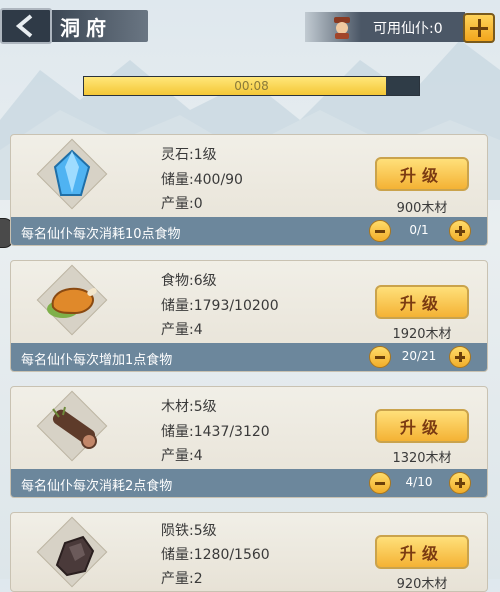 This screenshot has width=500, height=592. What do you see at coordinates (72, 426) in the screenshot?
I see `log-icon` at bounding box center [72, 426].